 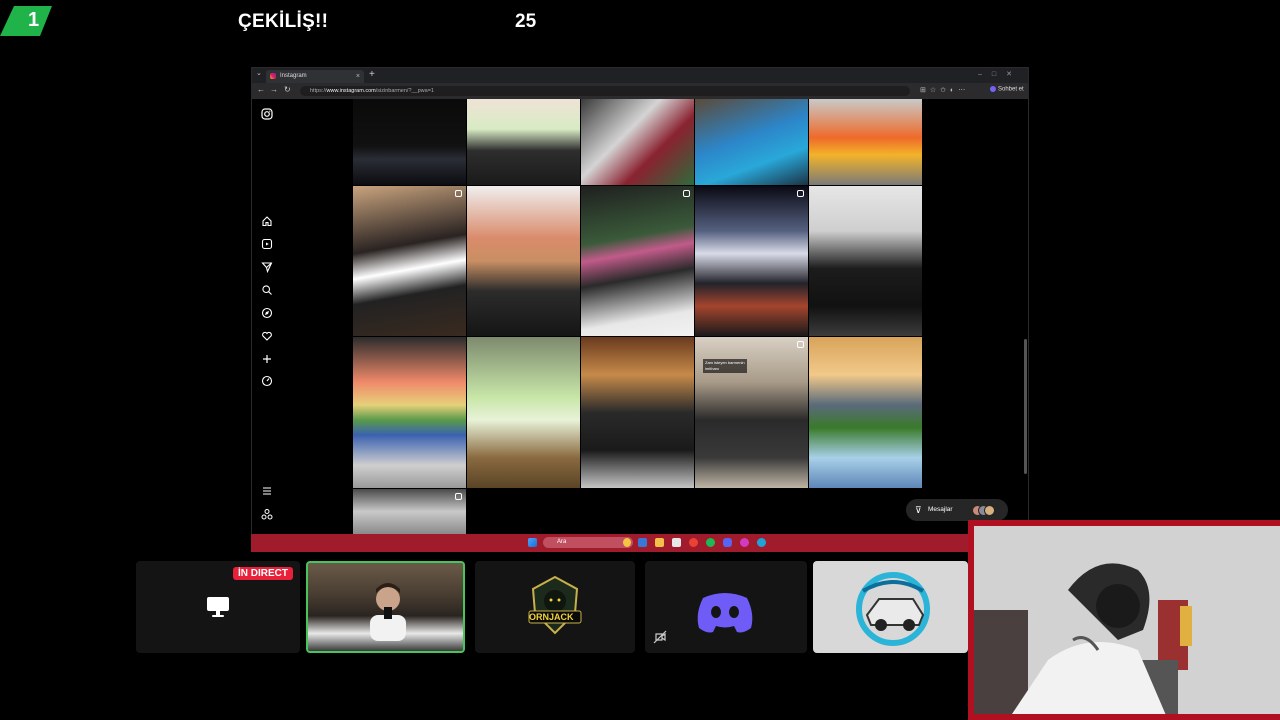 I want to click on taskbar-search-input: Ara, so click(x=588, y=542).